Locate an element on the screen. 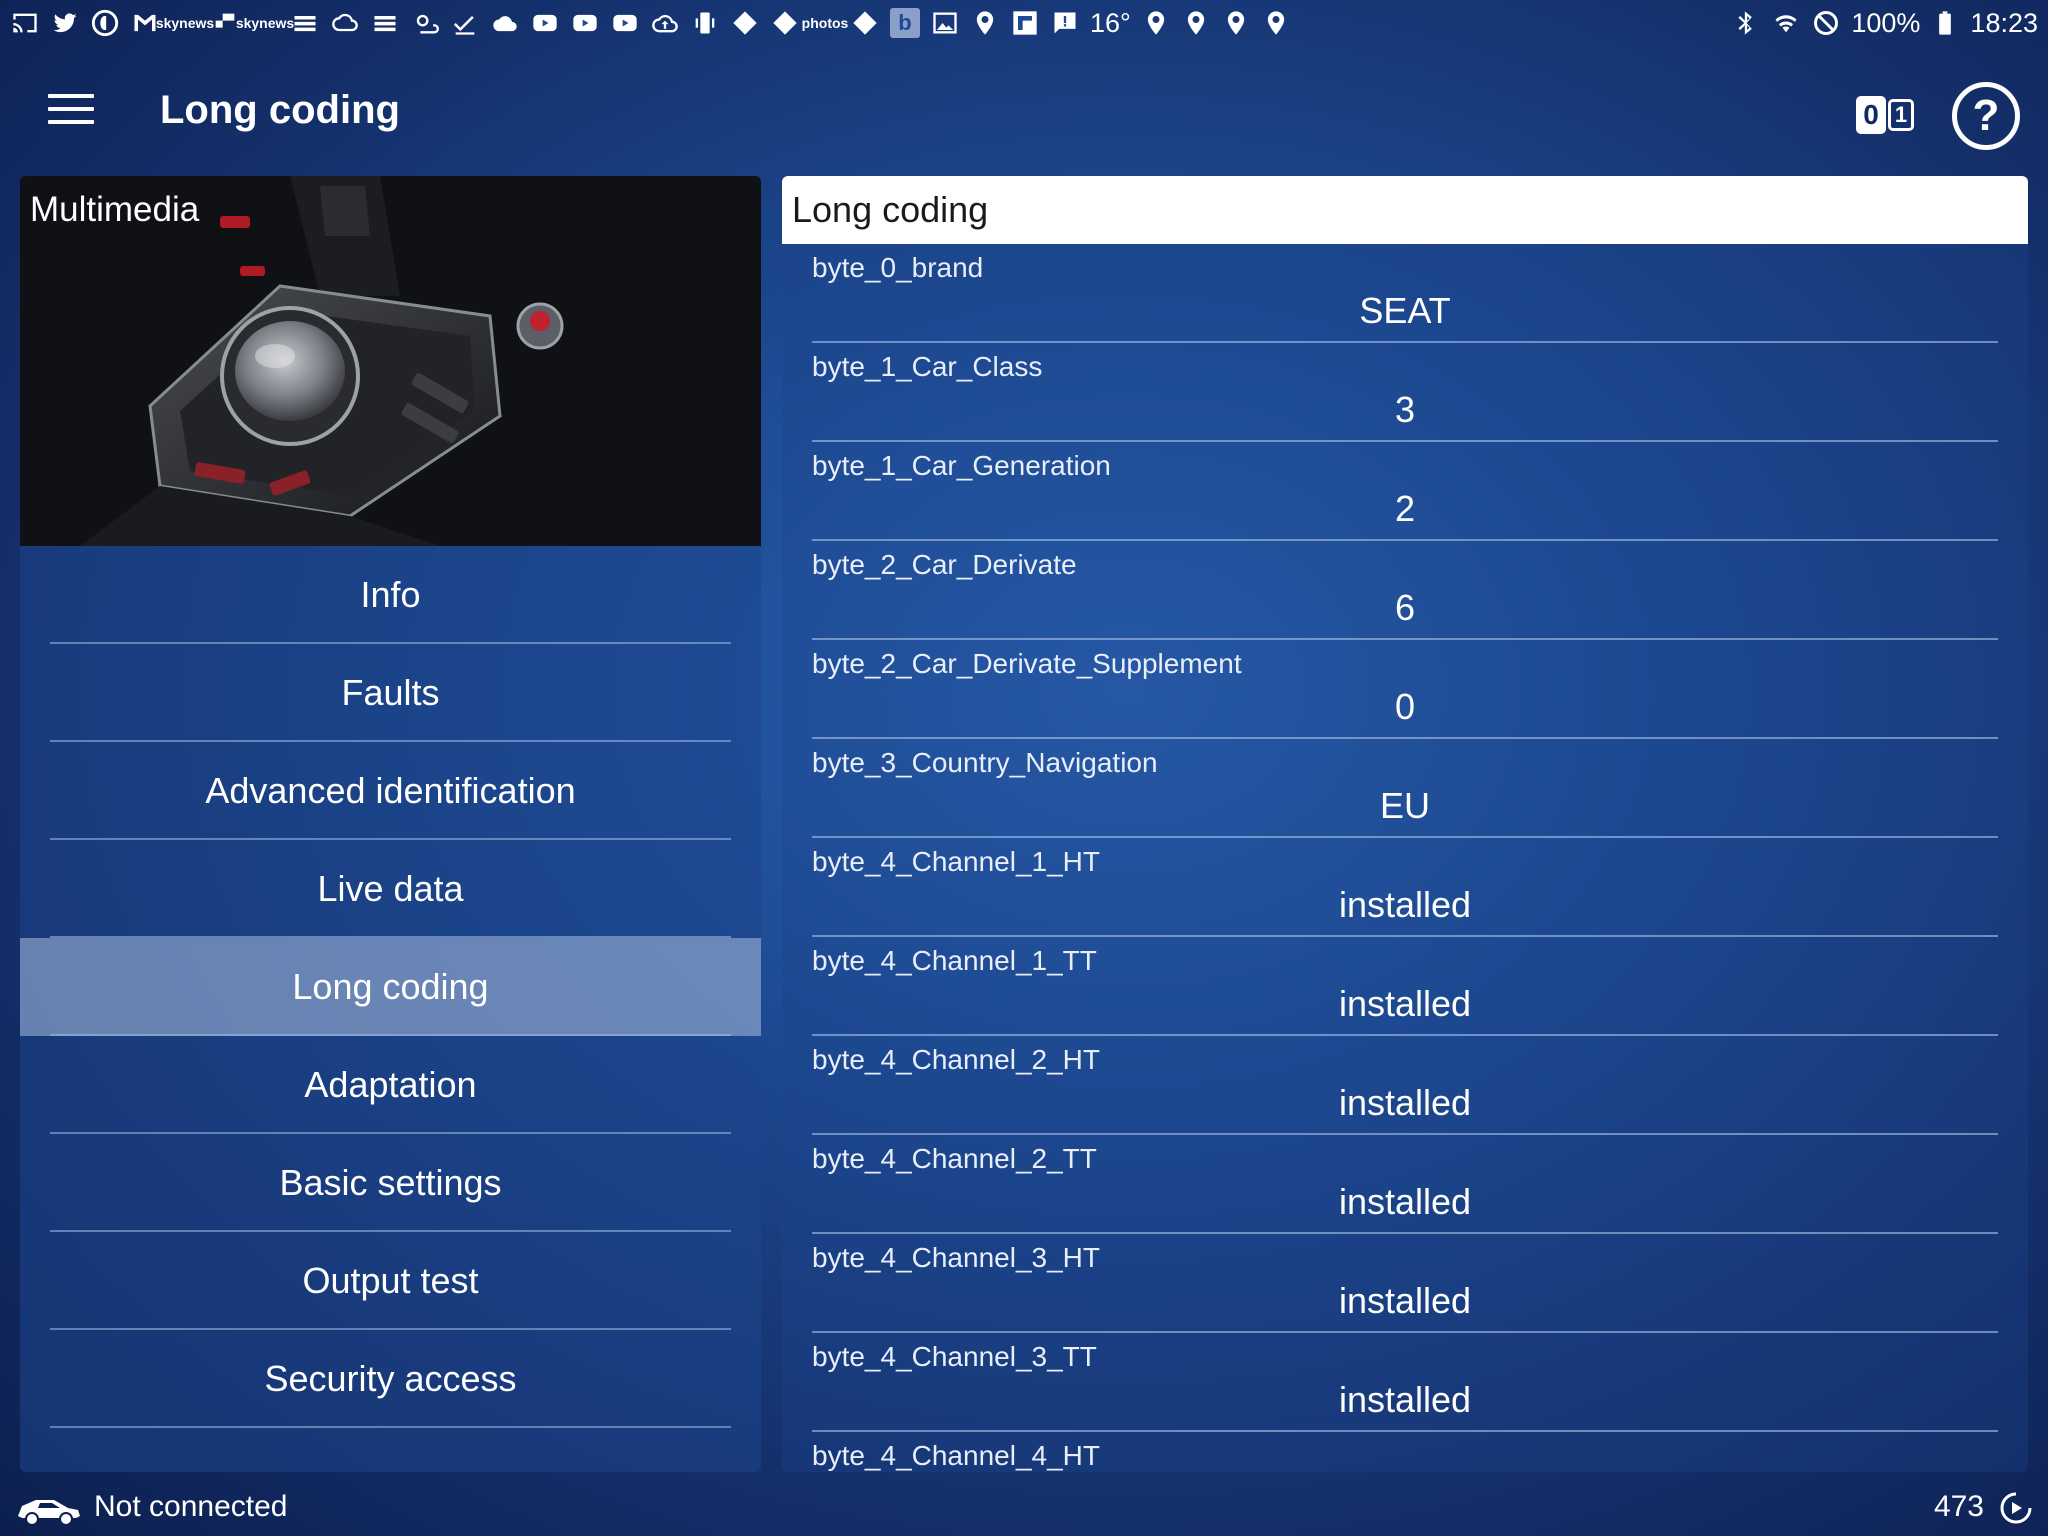 The image size is (2048, 1536). connection-status: Not connected is located at coordinates (191, 1506).